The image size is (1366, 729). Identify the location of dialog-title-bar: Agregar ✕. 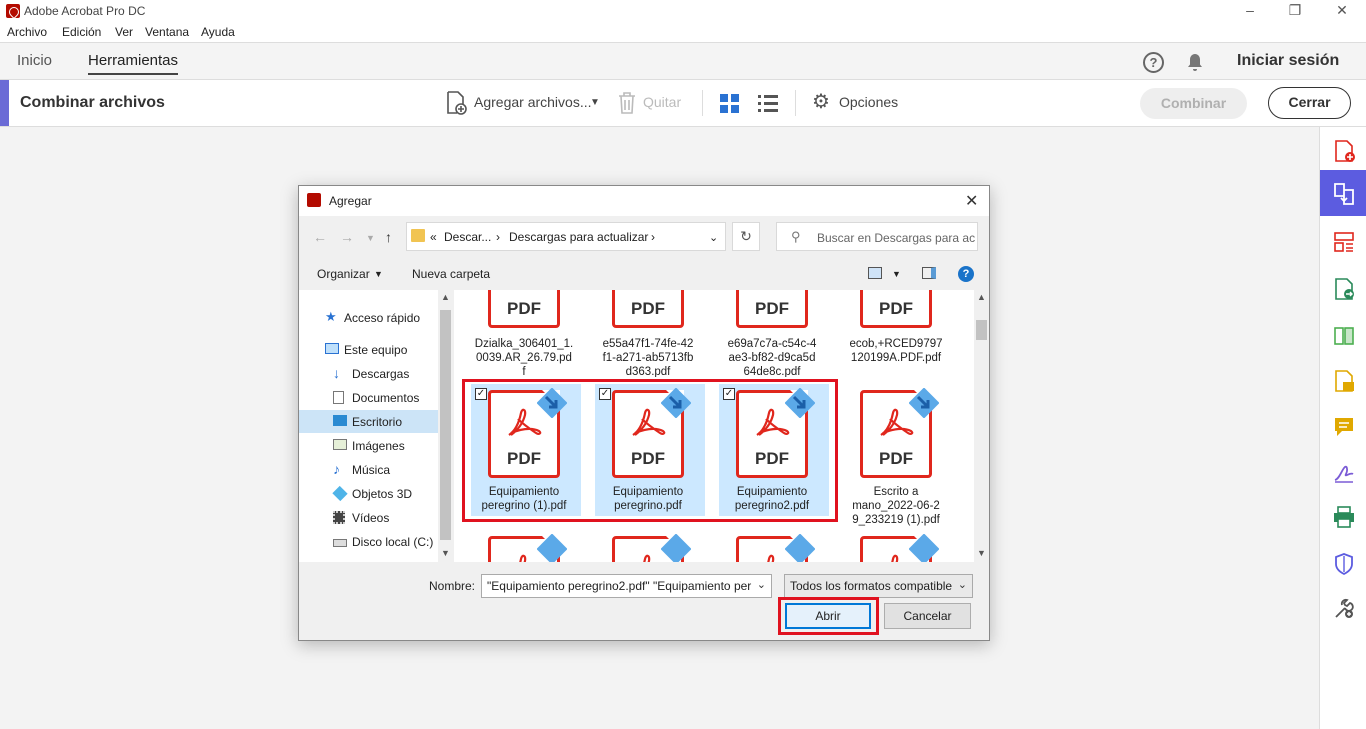
(644, 201).